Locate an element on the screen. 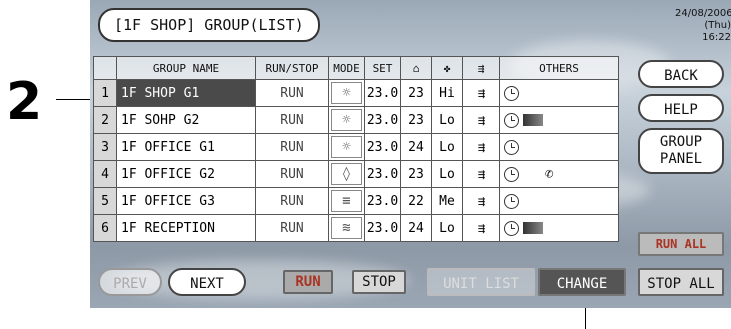 The image size is (731, 329). mode-cell: ◊ is located at coordinates (346, 174).